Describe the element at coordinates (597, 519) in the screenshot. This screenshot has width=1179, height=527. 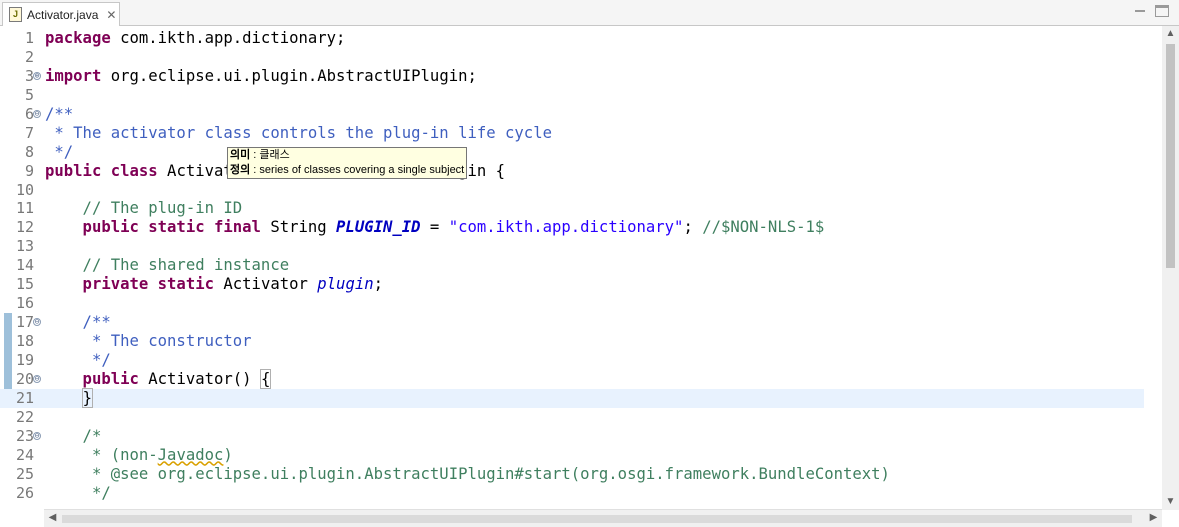
I see `horizontal-scroll-thumb` at that location.